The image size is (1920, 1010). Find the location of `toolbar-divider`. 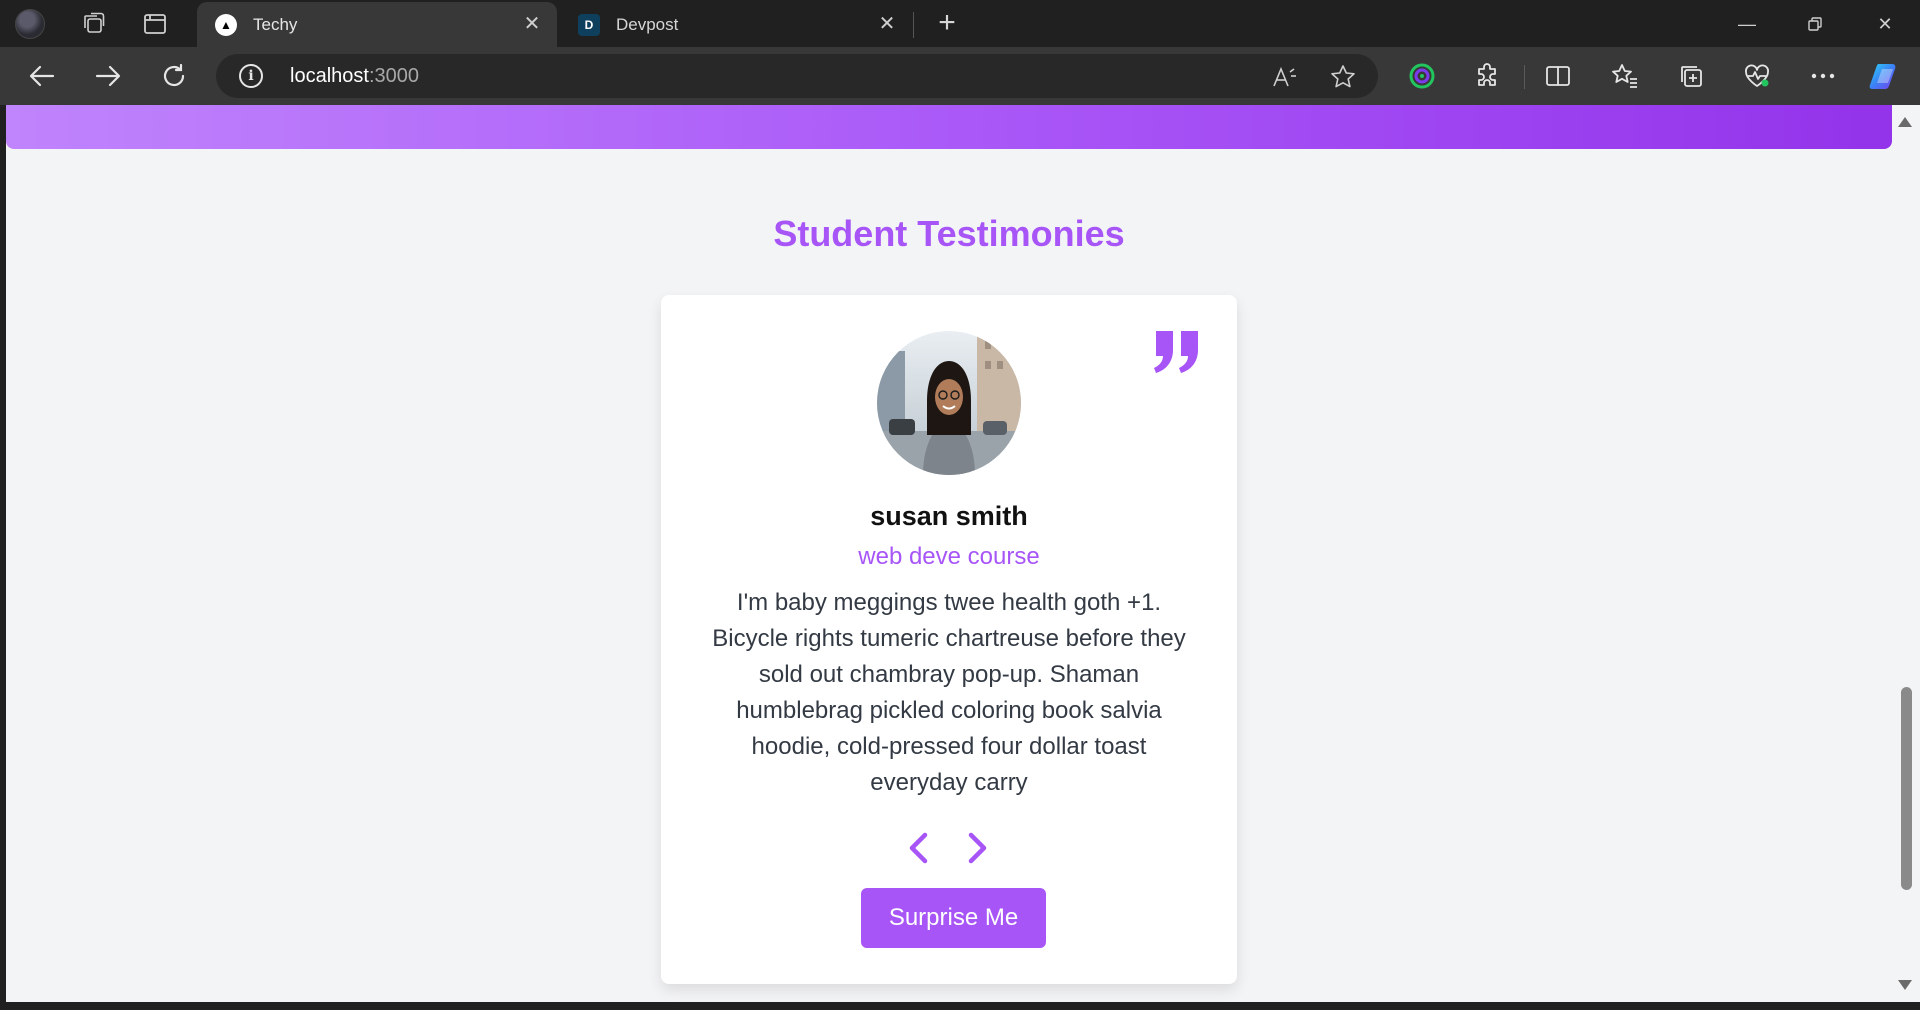

toolbar-divider is located at coordinates (1524, 77).